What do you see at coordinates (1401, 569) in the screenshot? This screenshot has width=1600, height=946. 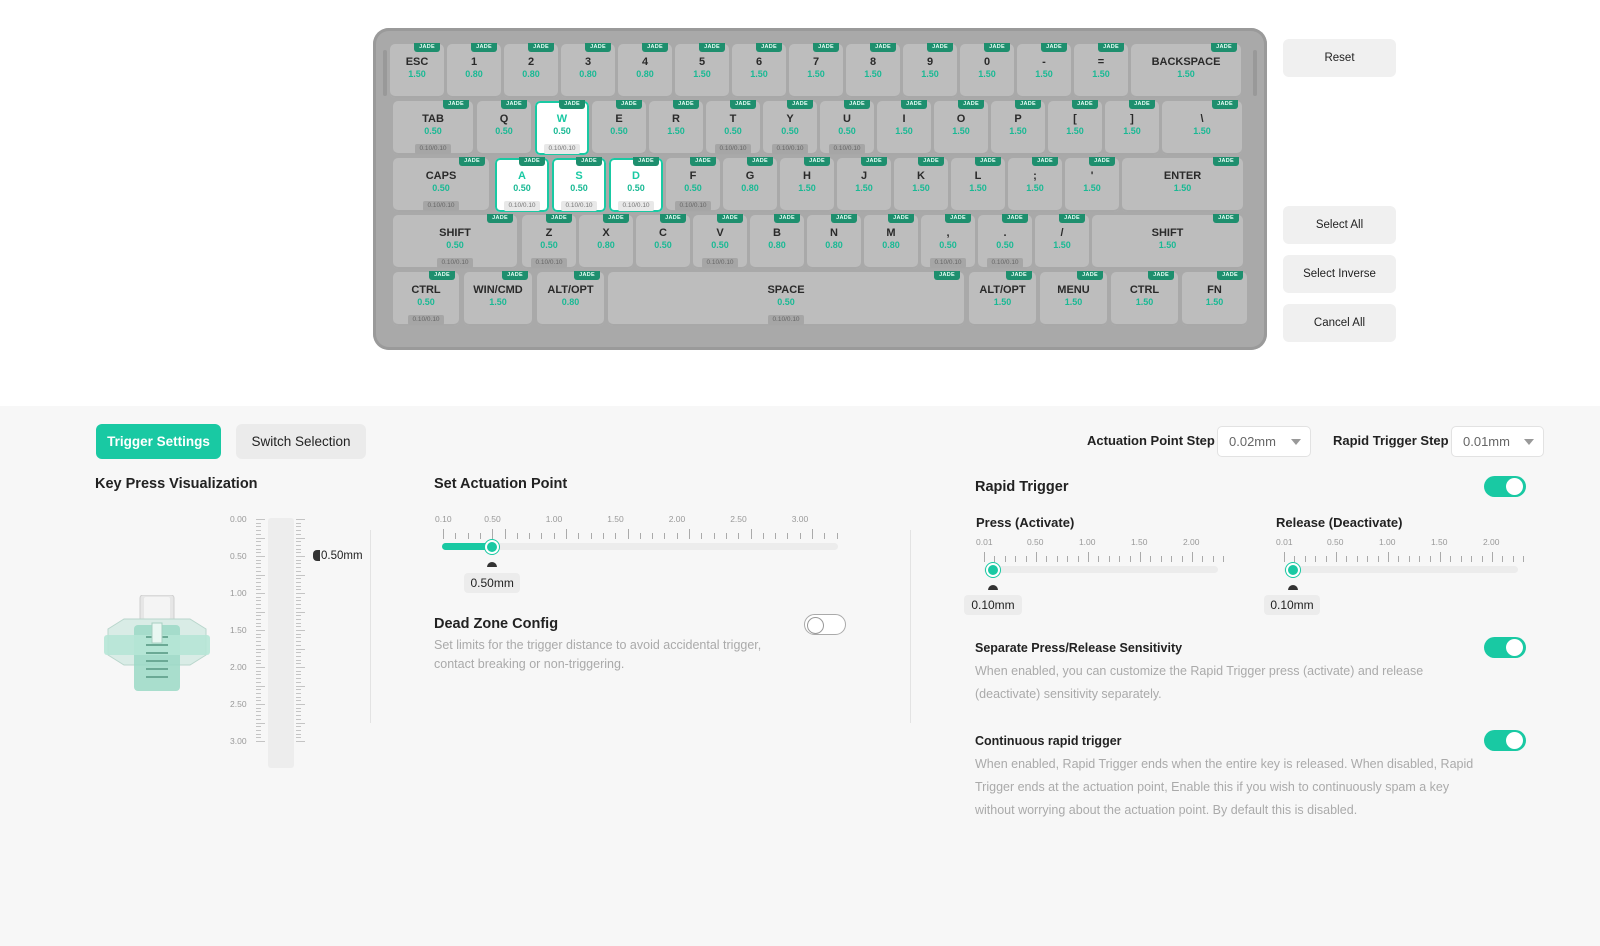 I see `release-slider-track` at bounding box center [1401, 569].